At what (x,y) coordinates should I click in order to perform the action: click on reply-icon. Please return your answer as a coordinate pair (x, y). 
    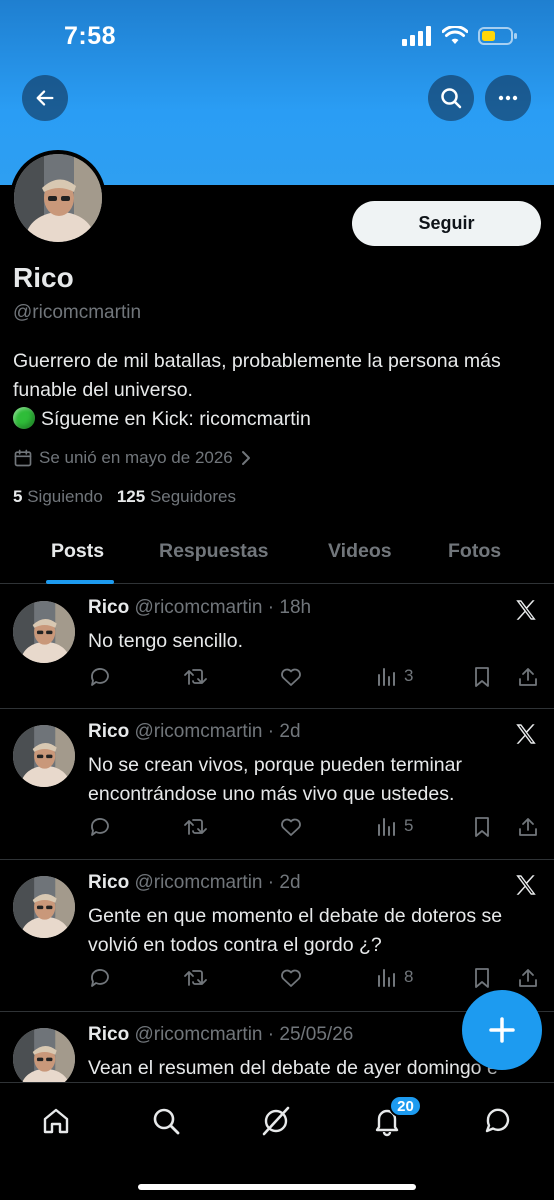
    Looking at the image, I should click on (100, 677).